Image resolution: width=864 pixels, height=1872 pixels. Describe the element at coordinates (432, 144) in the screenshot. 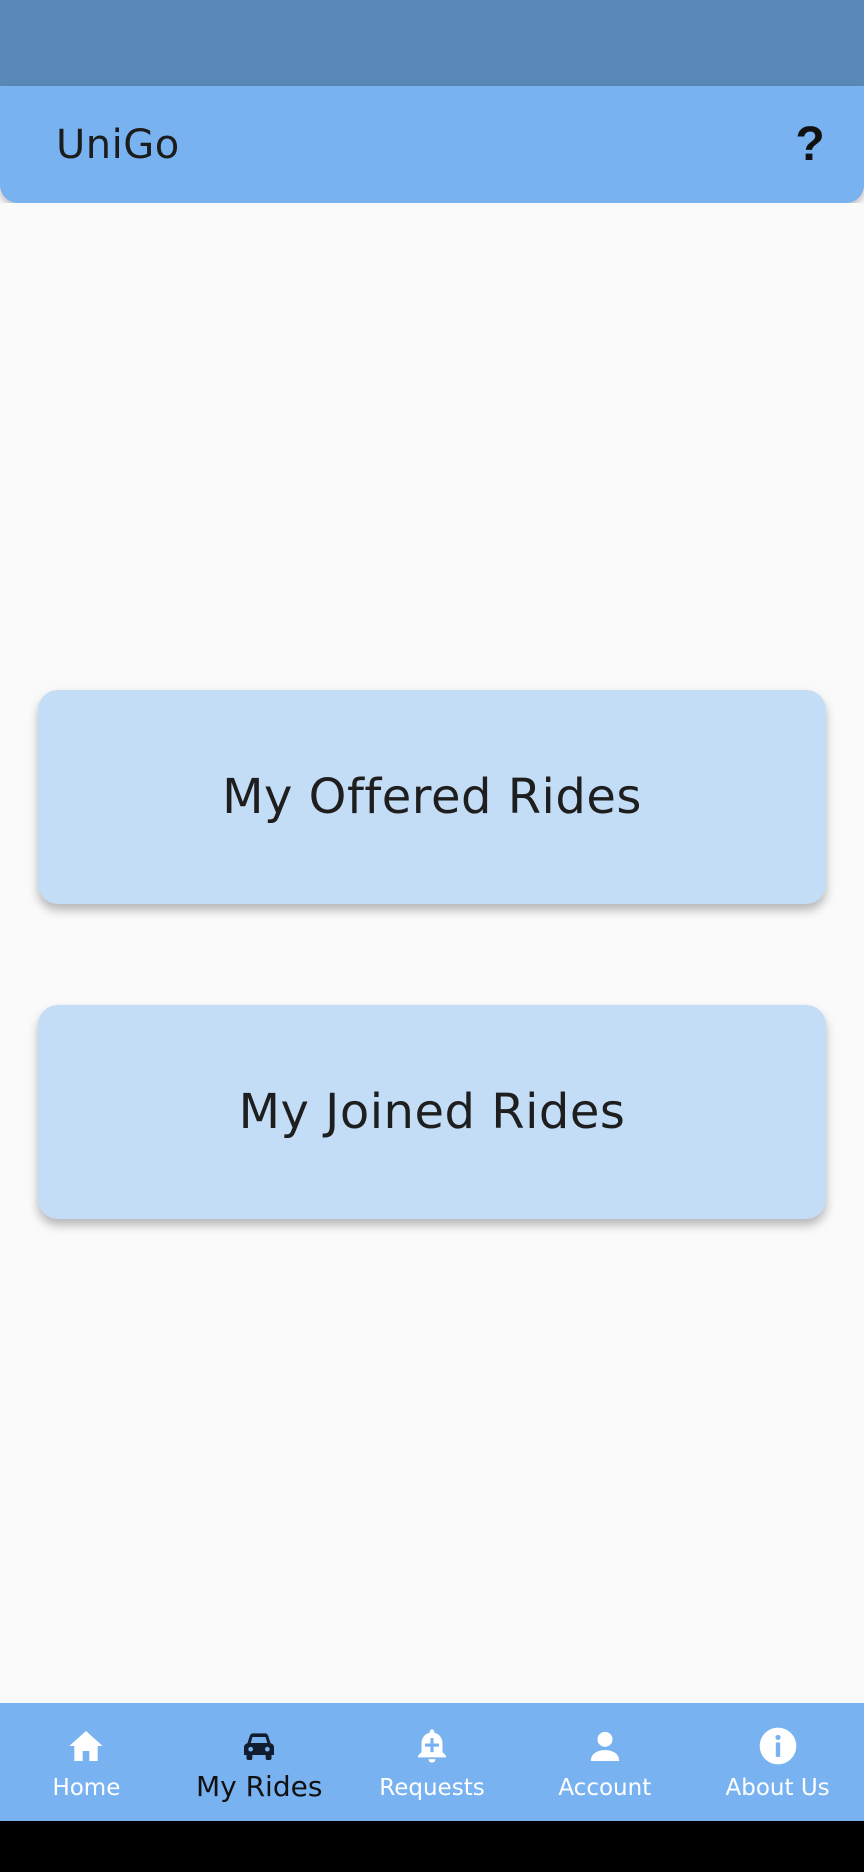

I see `app-bar: UniGo ?` at that location.